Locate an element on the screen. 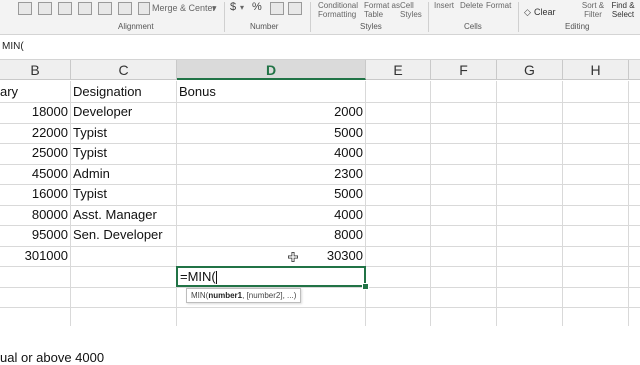  column-header-e: E is located at coordinates (398, 70).